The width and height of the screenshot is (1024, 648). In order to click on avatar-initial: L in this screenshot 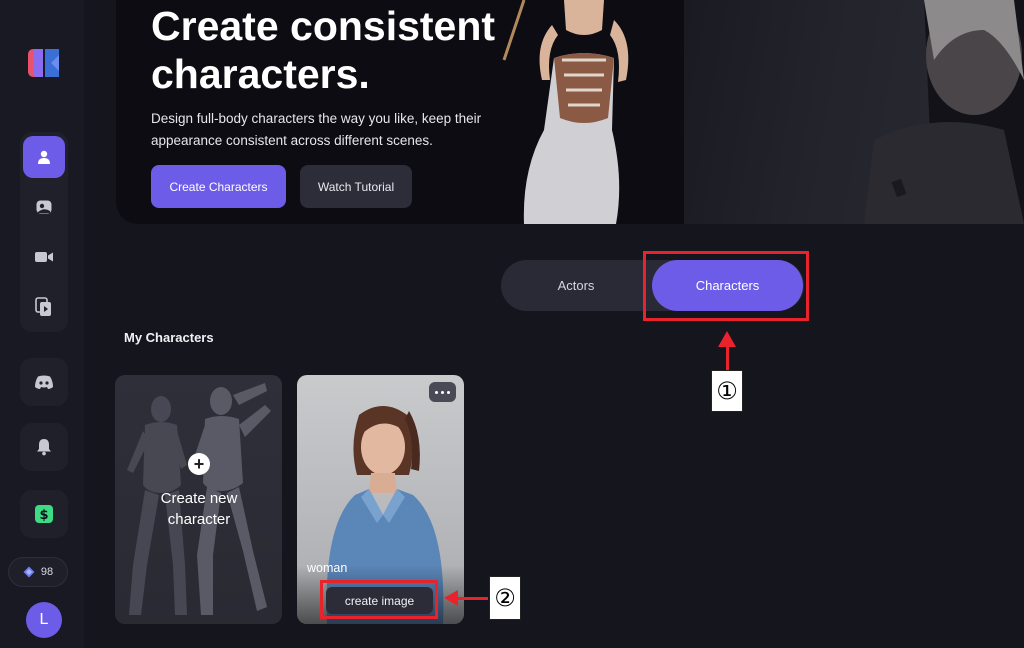, I will do `click(44, 619)`.